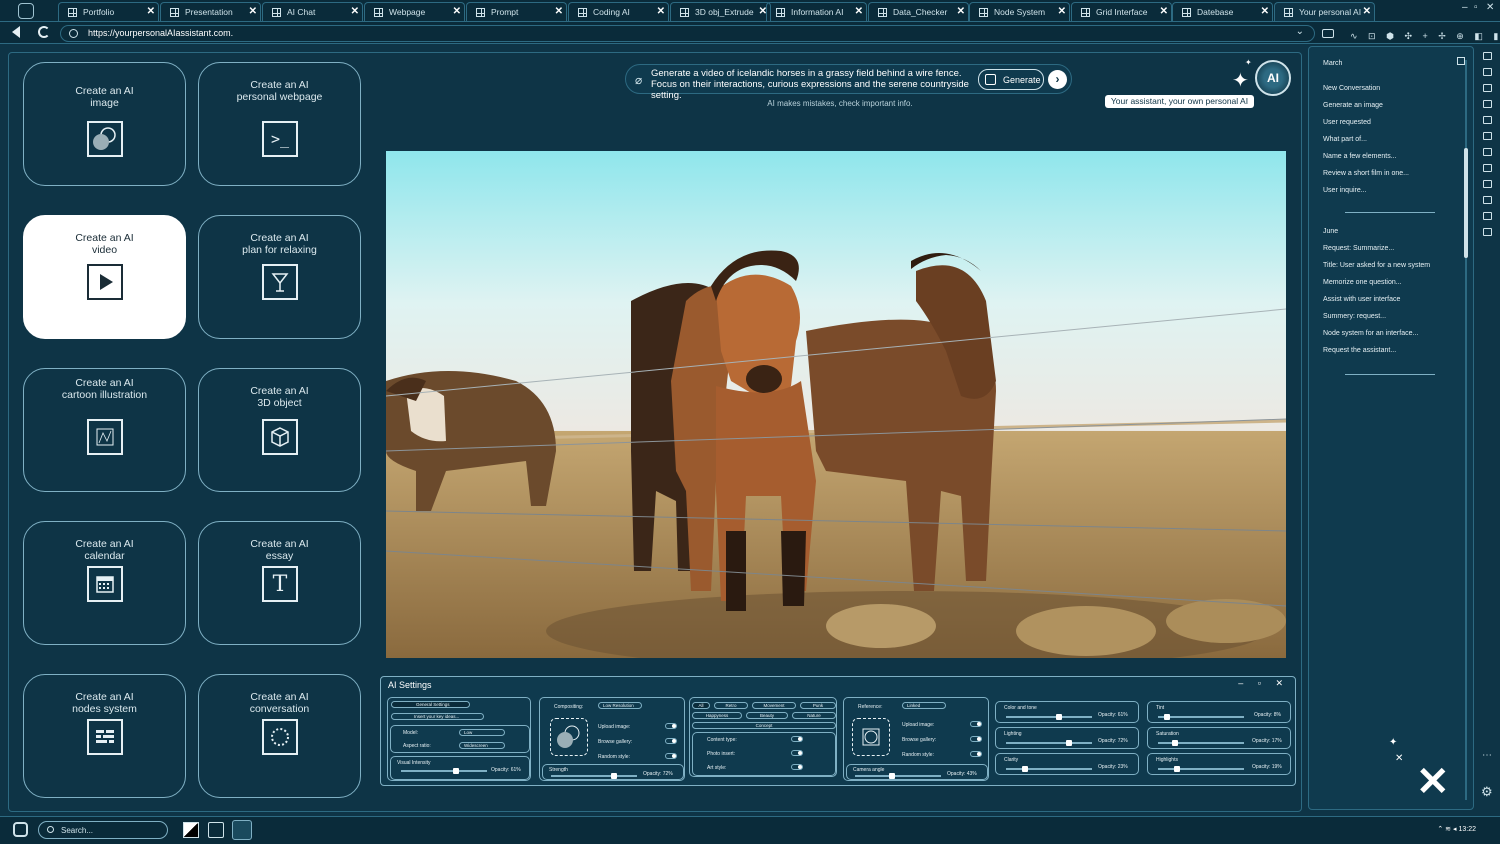  Describe the element at coordinates (1487, 792) in the screenshot. I see `gear-icon: ⚙` at that location.